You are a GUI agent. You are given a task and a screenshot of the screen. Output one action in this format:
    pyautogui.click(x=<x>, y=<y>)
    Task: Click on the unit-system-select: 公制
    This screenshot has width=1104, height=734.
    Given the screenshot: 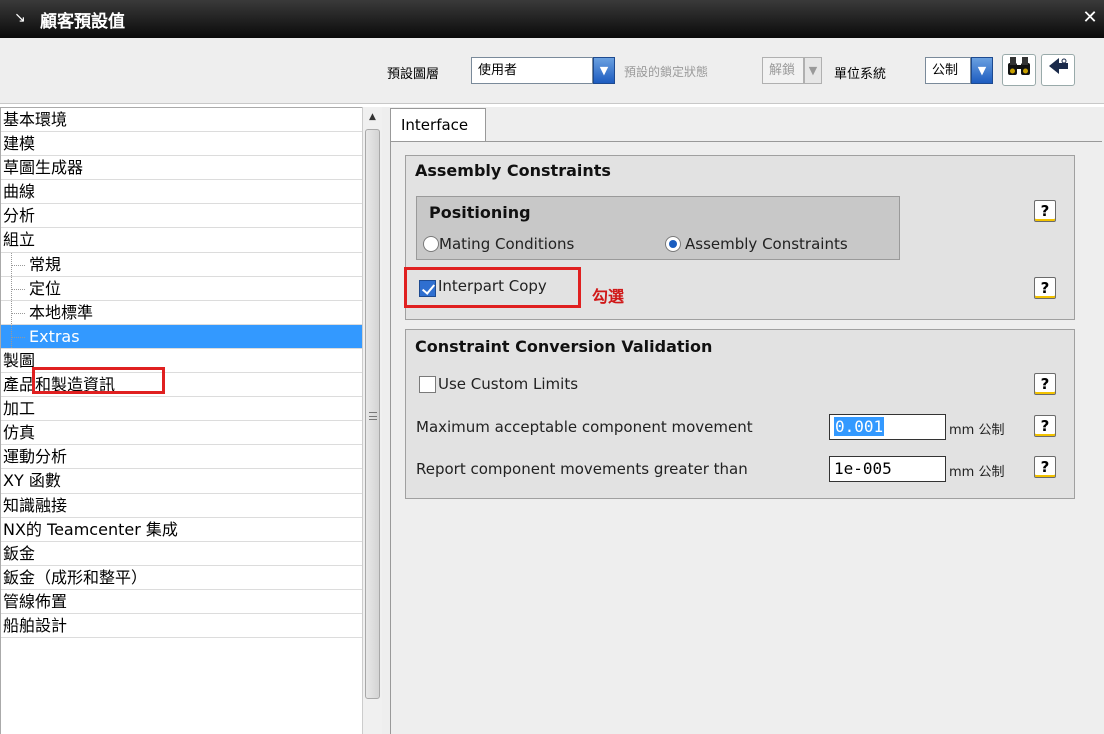 What is the action you would take?
    pyautogui.click(x=948, y=70)
    